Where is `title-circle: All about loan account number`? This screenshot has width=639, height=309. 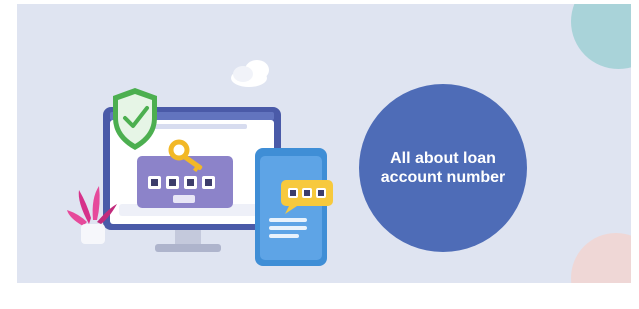 title-circle: All about loan account number is located at coordinates (443, 168).